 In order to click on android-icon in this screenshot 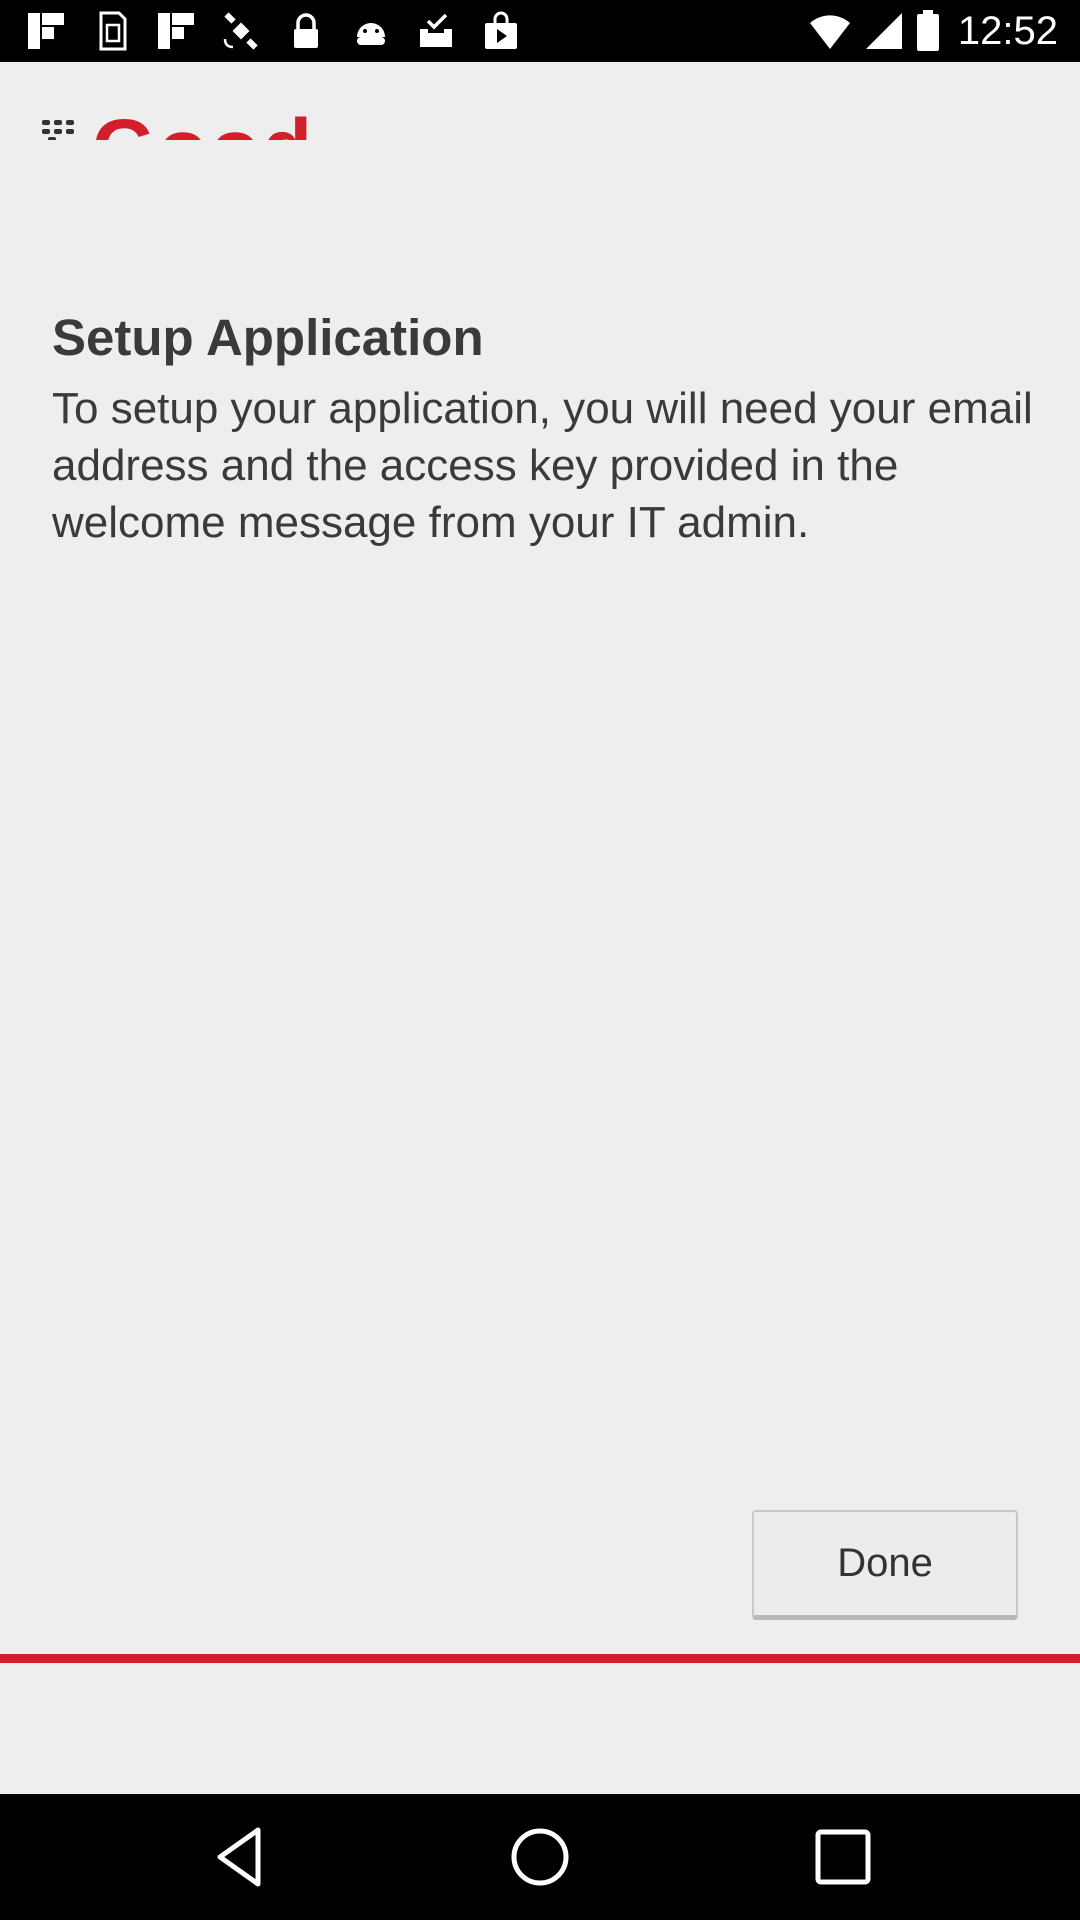, I will do `click(371, 34)`.